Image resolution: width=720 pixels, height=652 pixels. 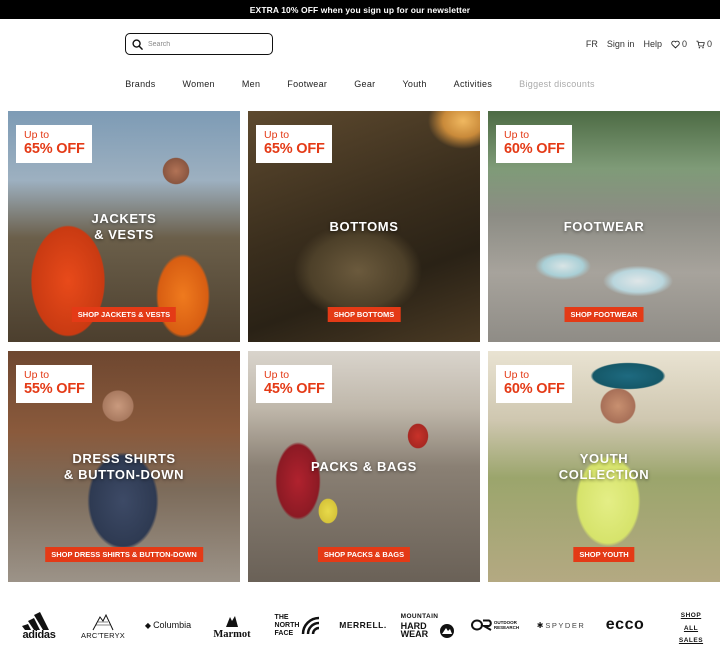 I want to click on heart-icon, so click(x=675, y=44).